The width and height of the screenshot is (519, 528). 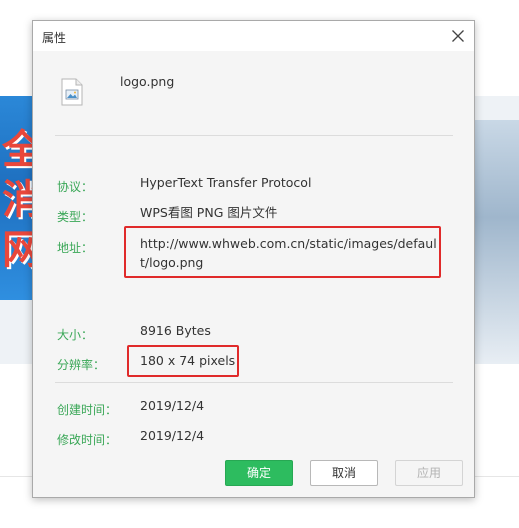 I want to click on close-button, so click(x=458, y=36).